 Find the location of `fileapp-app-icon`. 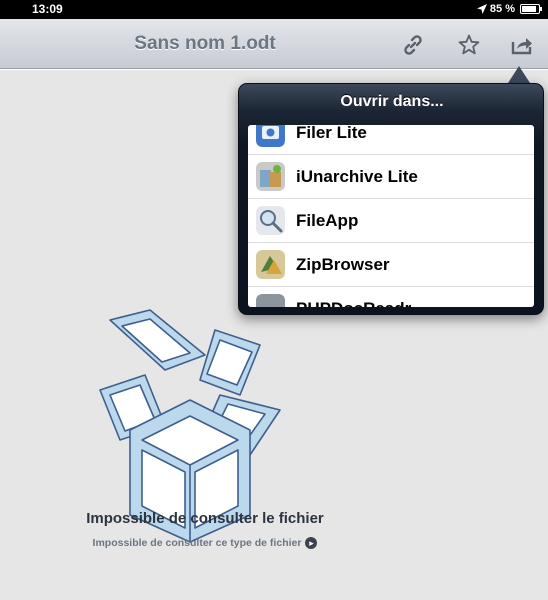

fileapp-app-icon is located at coordinates (270, 220).